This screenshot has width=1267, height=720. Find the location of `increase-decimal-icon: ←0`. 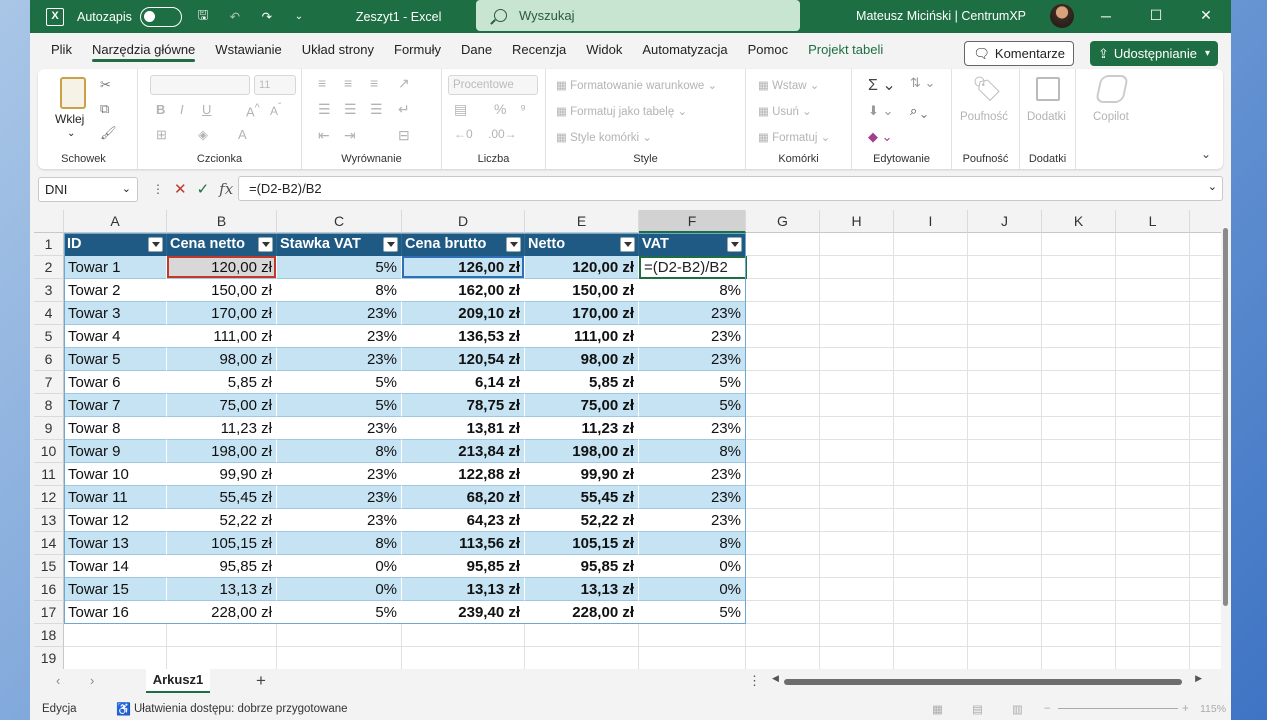

increase-decimal-icon: ←0 is located at coordinates (463, 134).